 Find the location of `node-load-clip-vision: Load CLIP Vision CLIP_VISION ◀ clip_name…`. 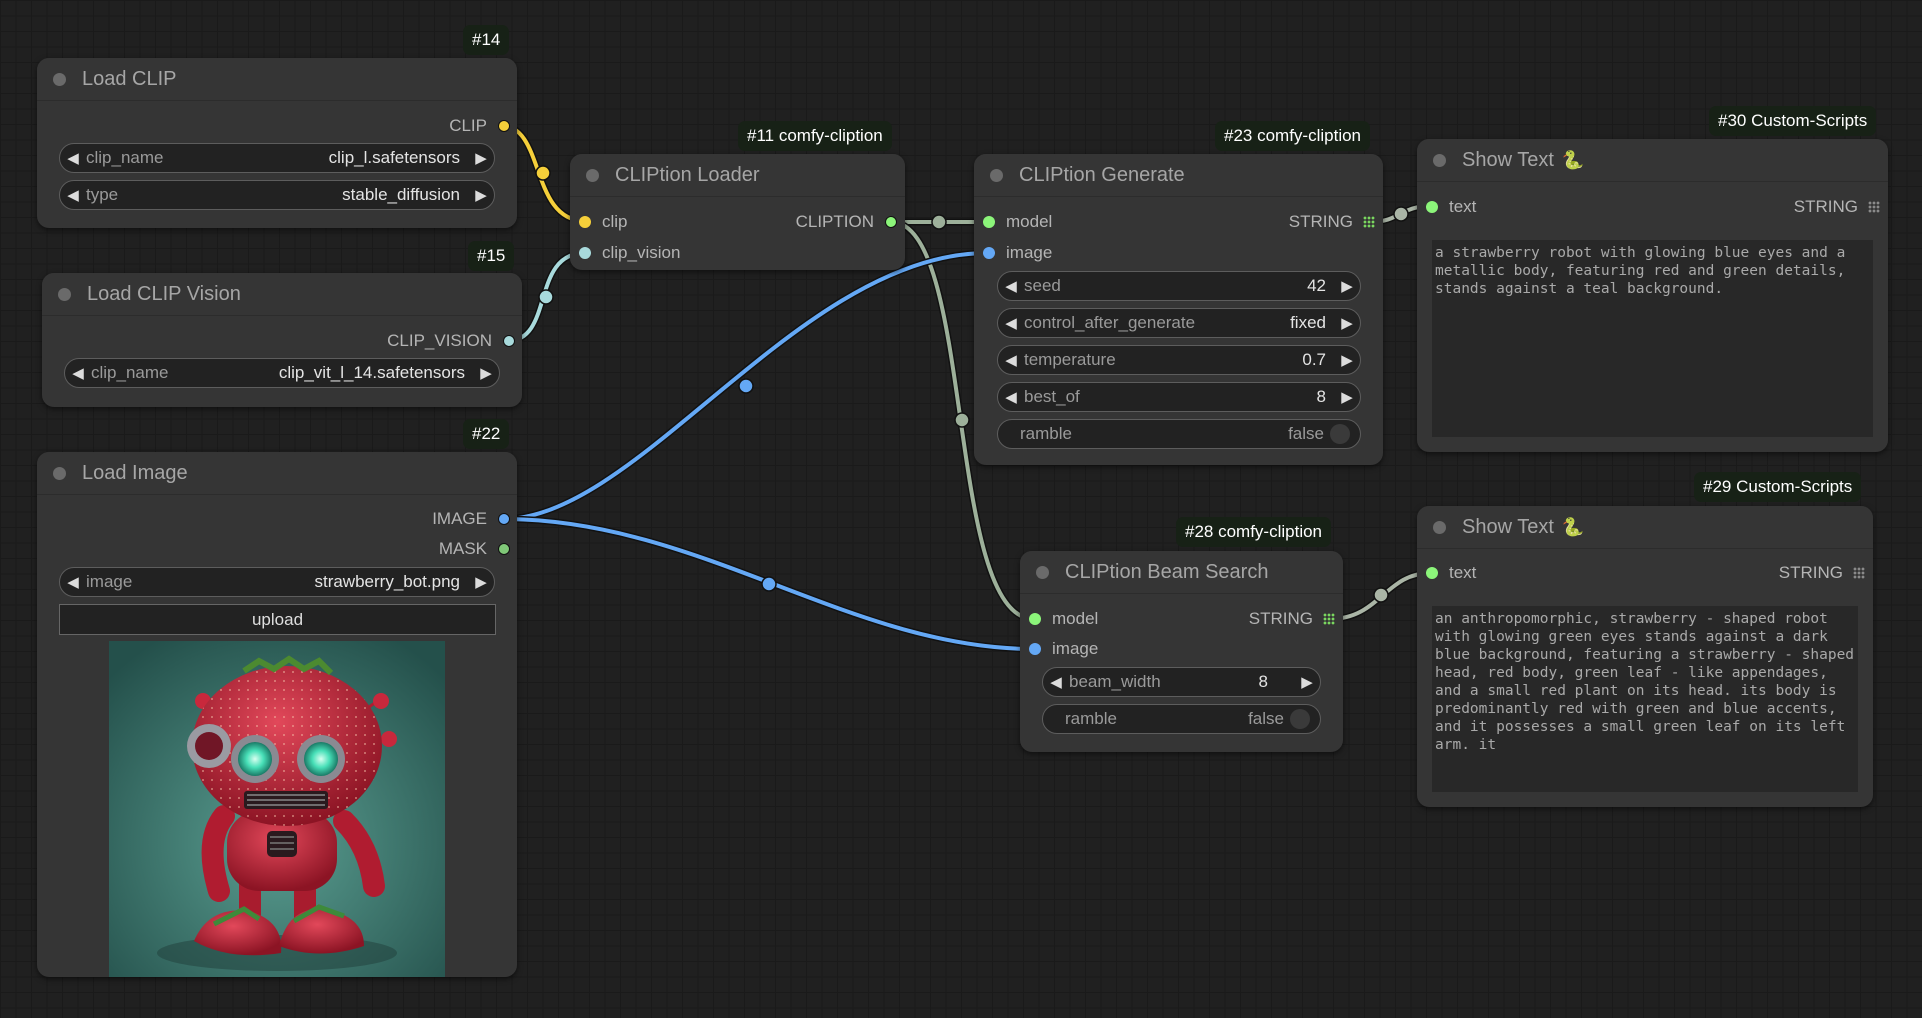

node-load-clip-vision: Load CLIP Vision CLIP_VISION ◀ clip_name… is located at coordinates (282, 340).